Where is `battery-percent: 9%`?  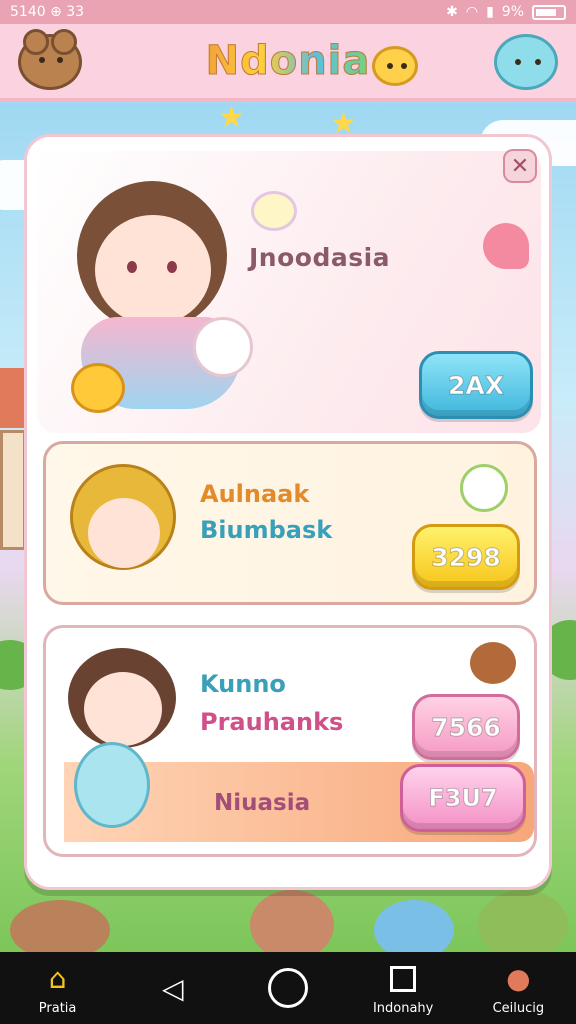
battery-percent: 9% is located at coordinates (512, 12).